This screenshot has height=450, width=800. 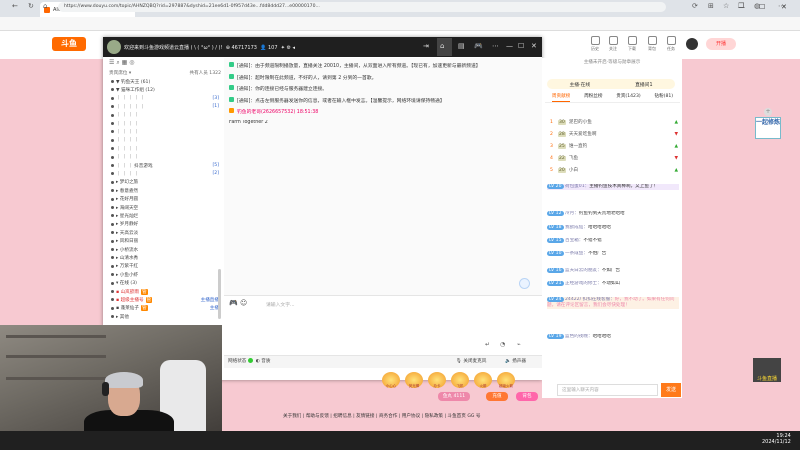 What do you see at coordinates (721, 44) in the screenshot?
I see `open-live-button: 开播` at bounding box center [721, 44].